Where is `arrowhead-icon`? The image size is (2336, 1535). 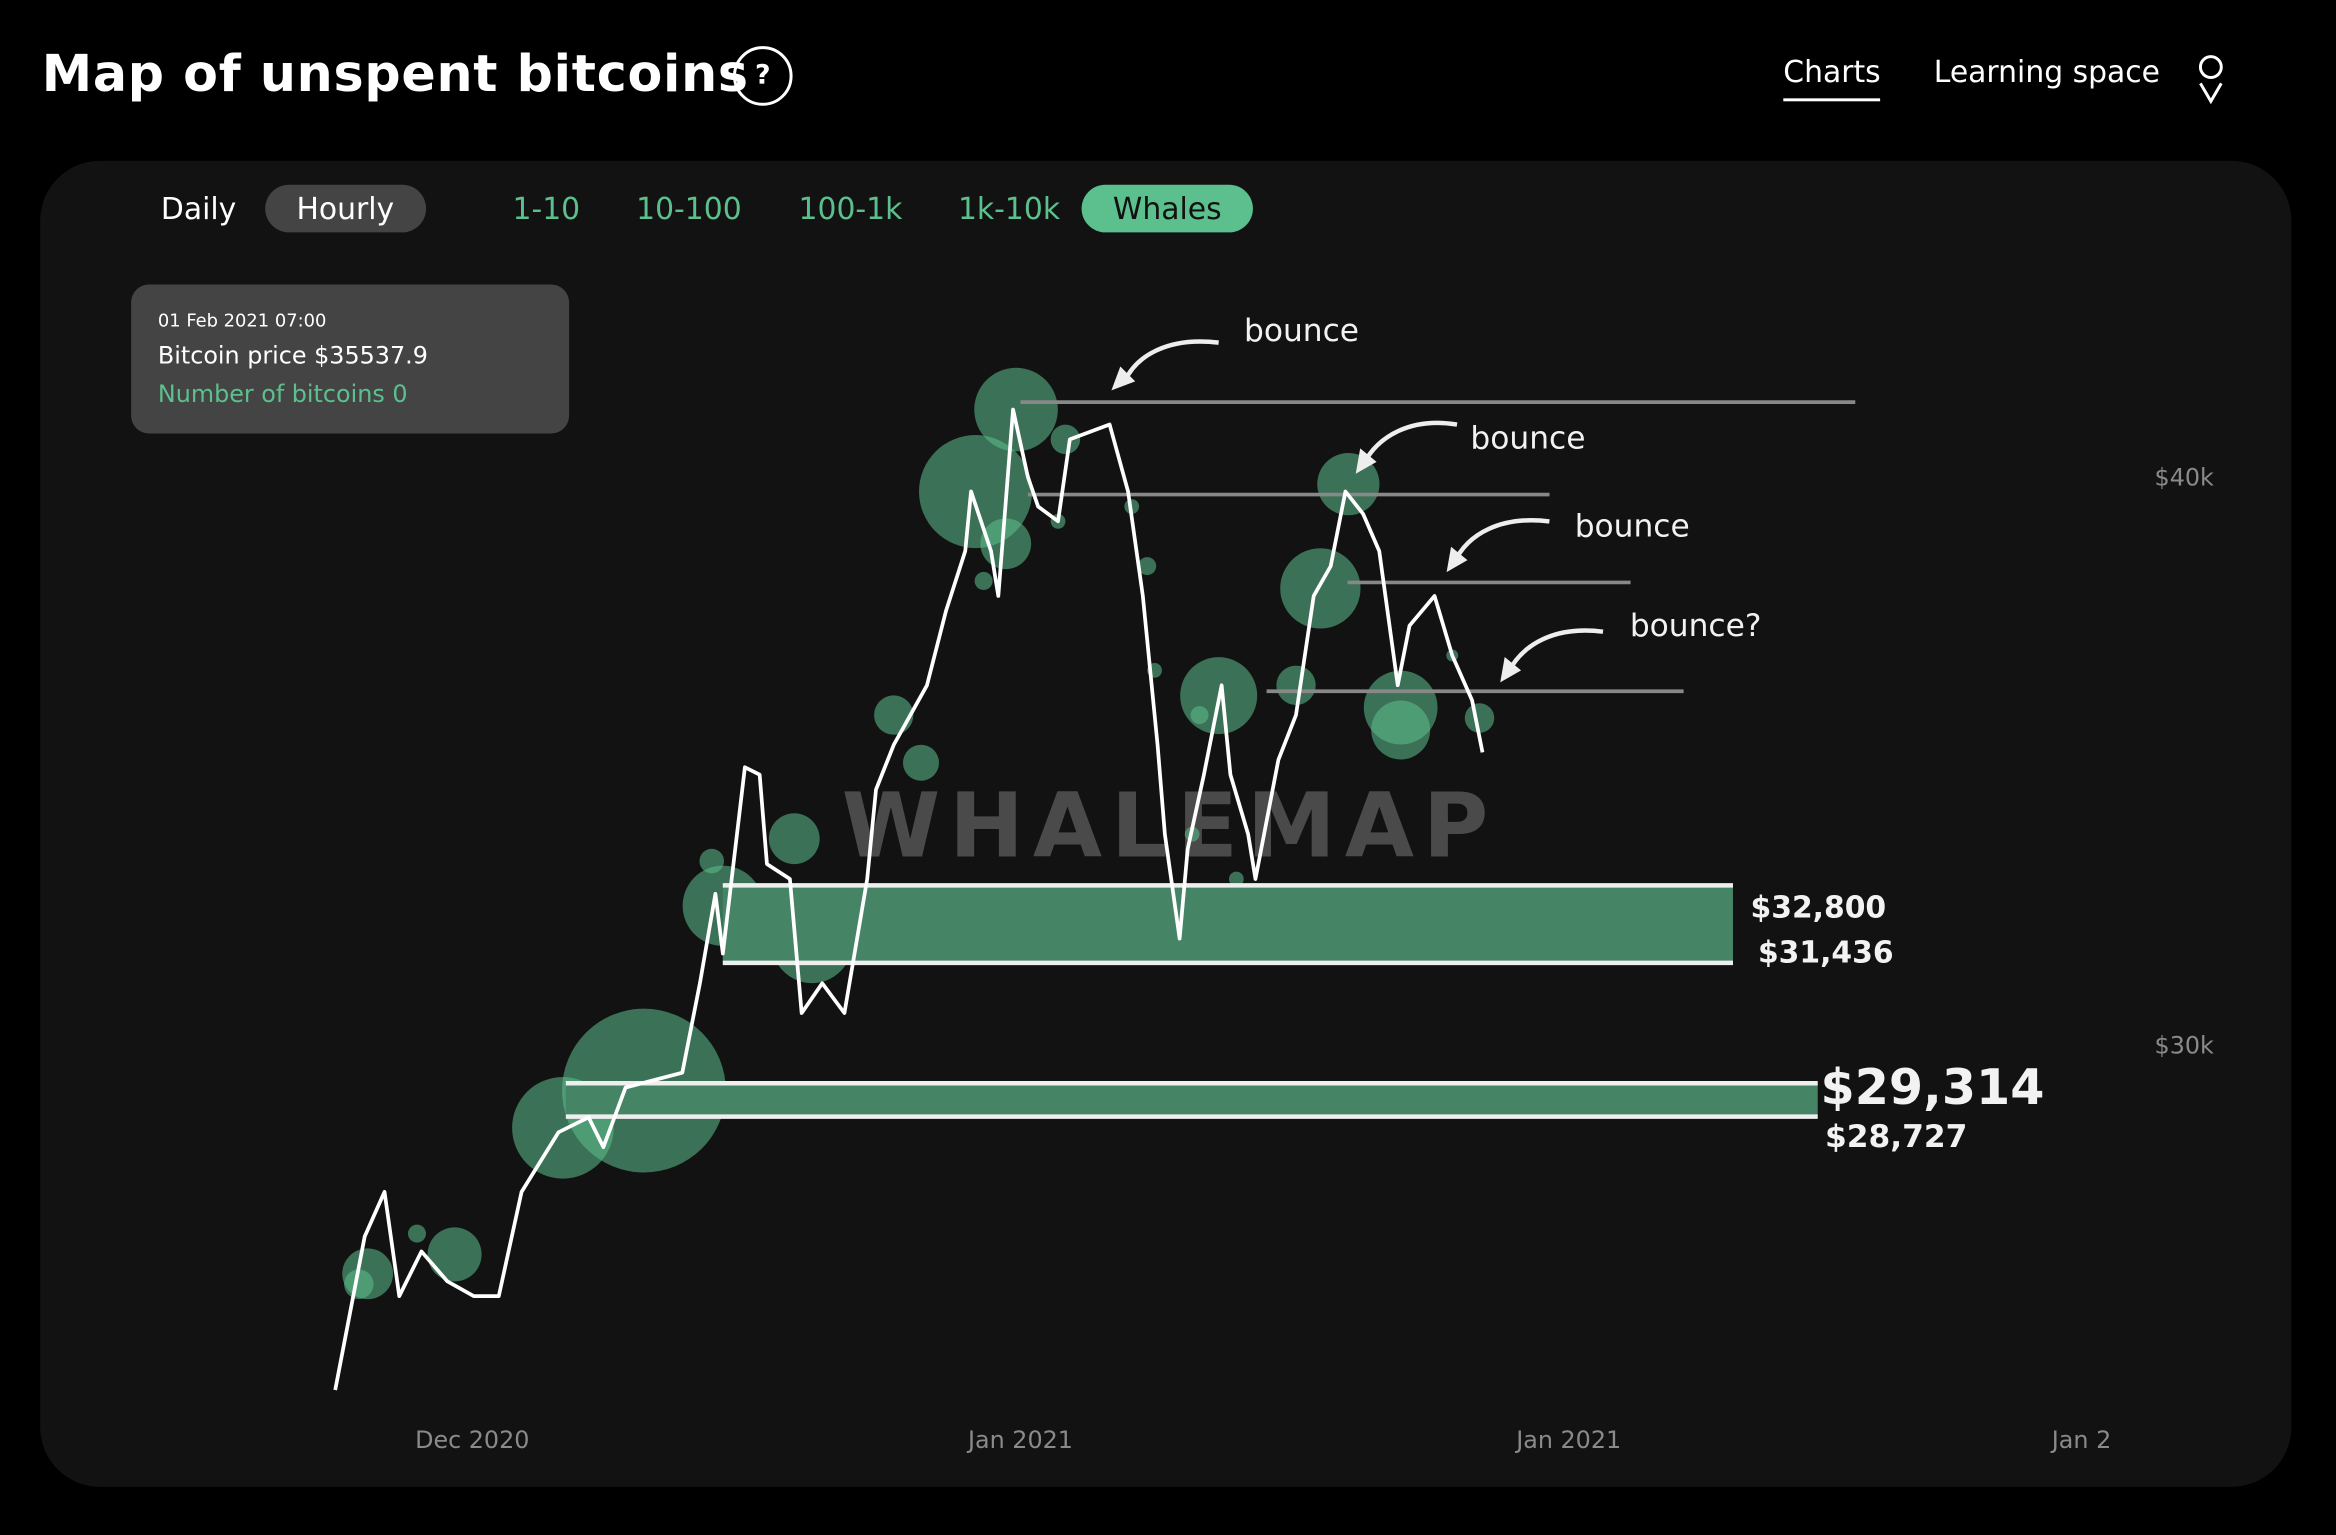 arrowhead-icon is located at coordinates (1457, 559).